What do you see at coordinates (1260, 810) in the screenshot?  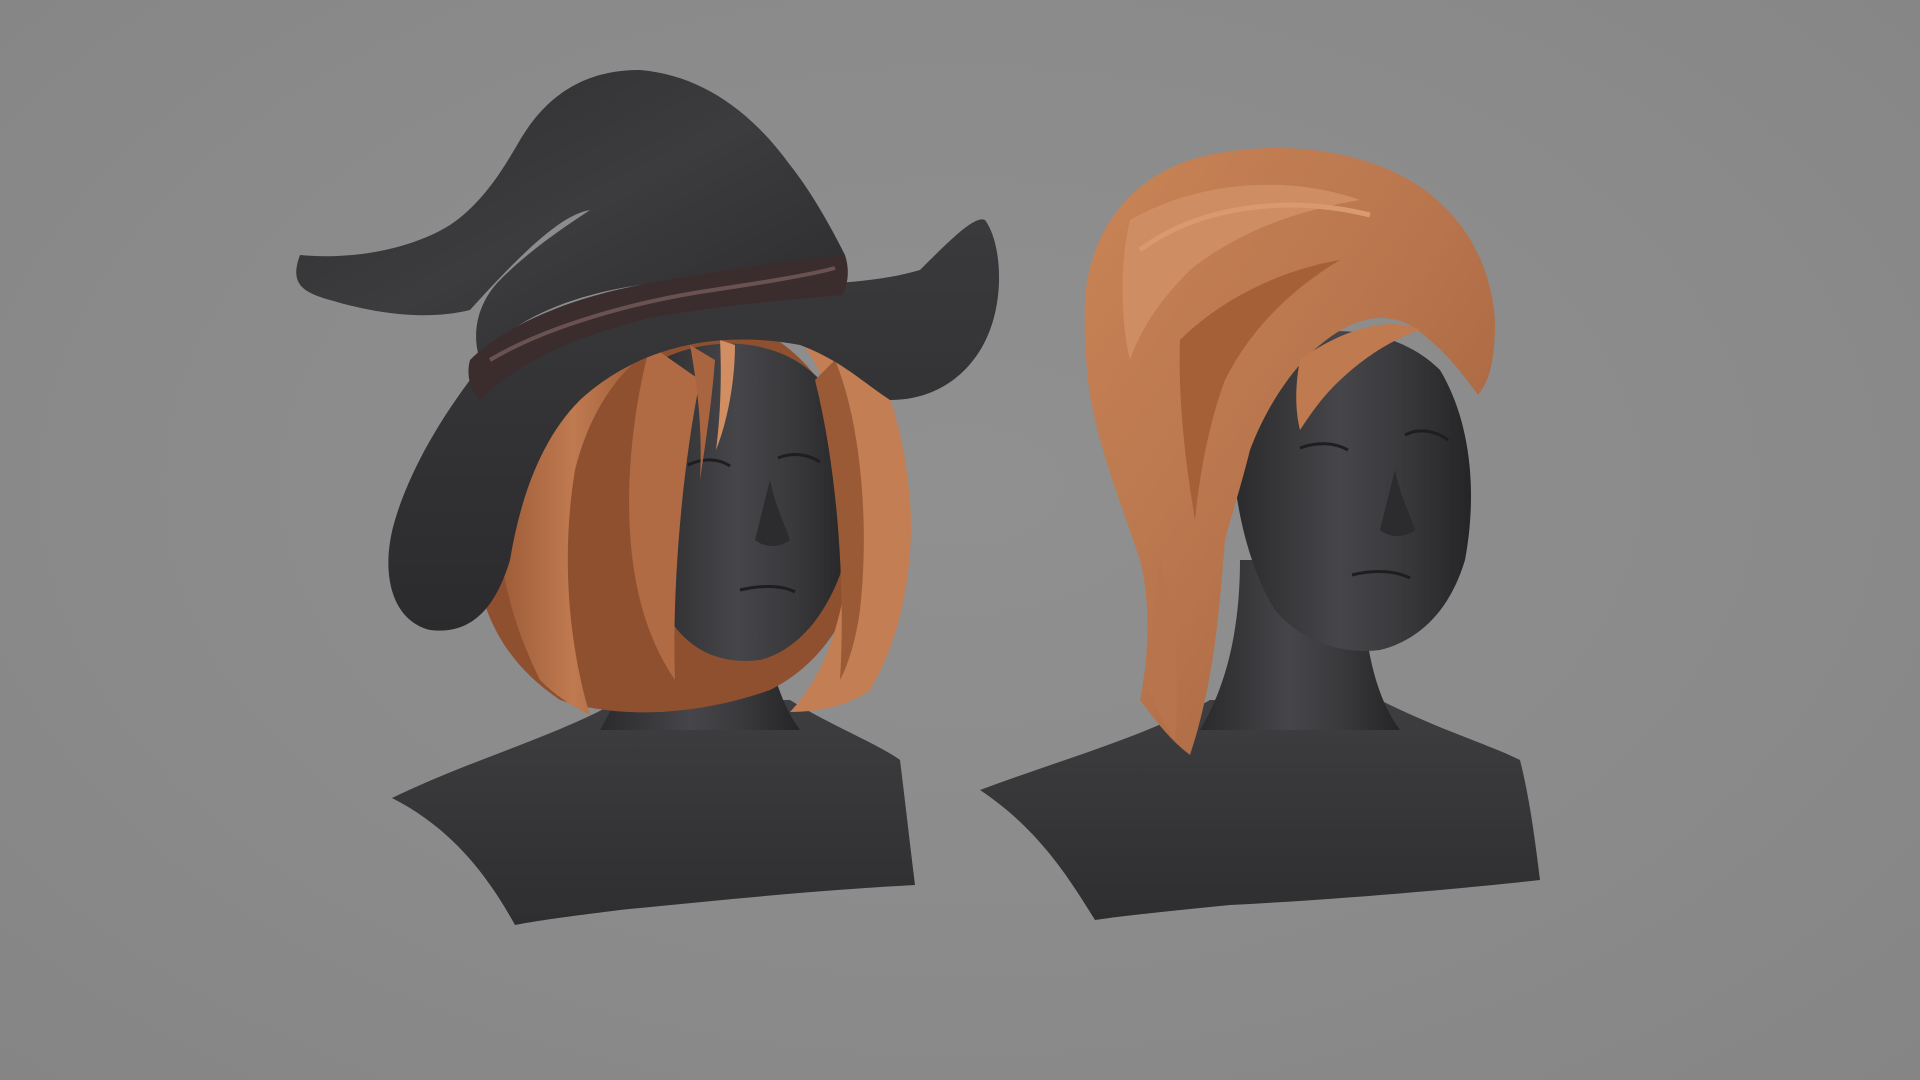 I see `bust-shoulders-right-model` at bounding box center [1260, 810].